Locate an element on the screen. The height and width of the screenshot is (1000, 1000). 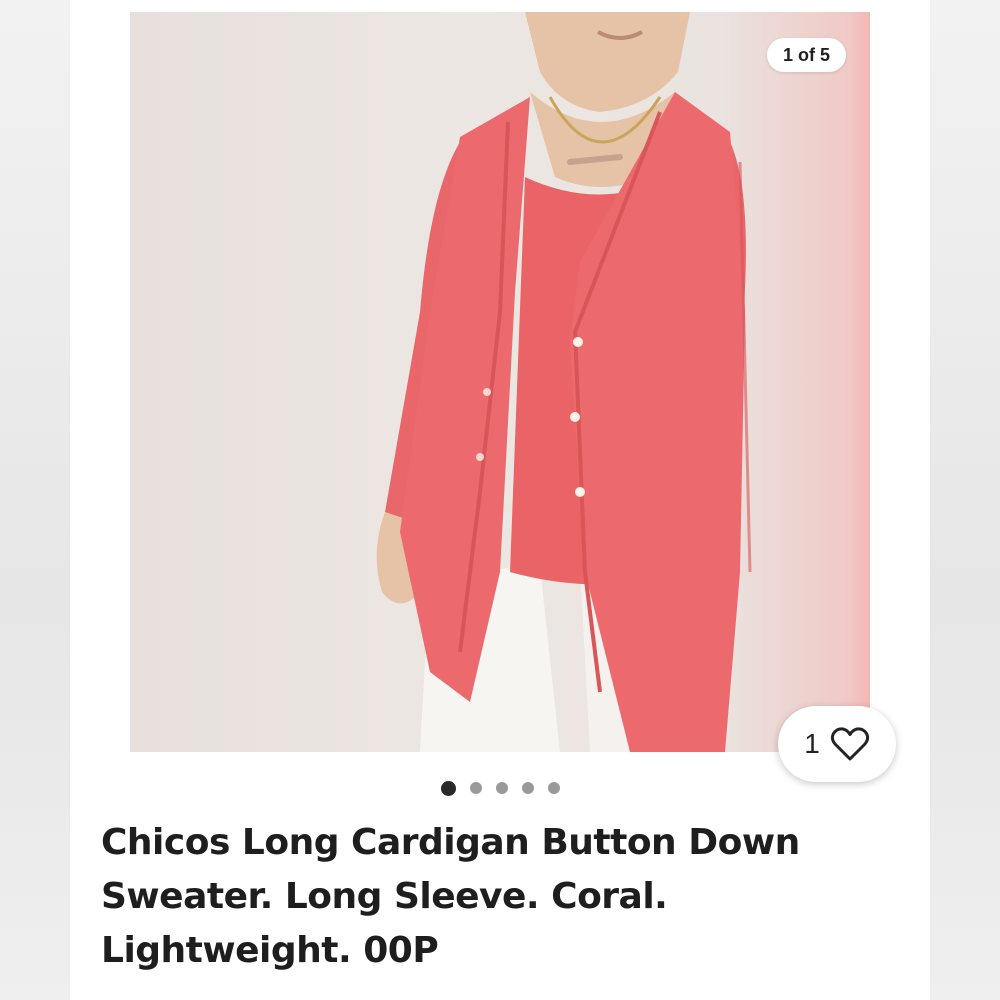
blurred-side-left is located at coordinates (35, 500).